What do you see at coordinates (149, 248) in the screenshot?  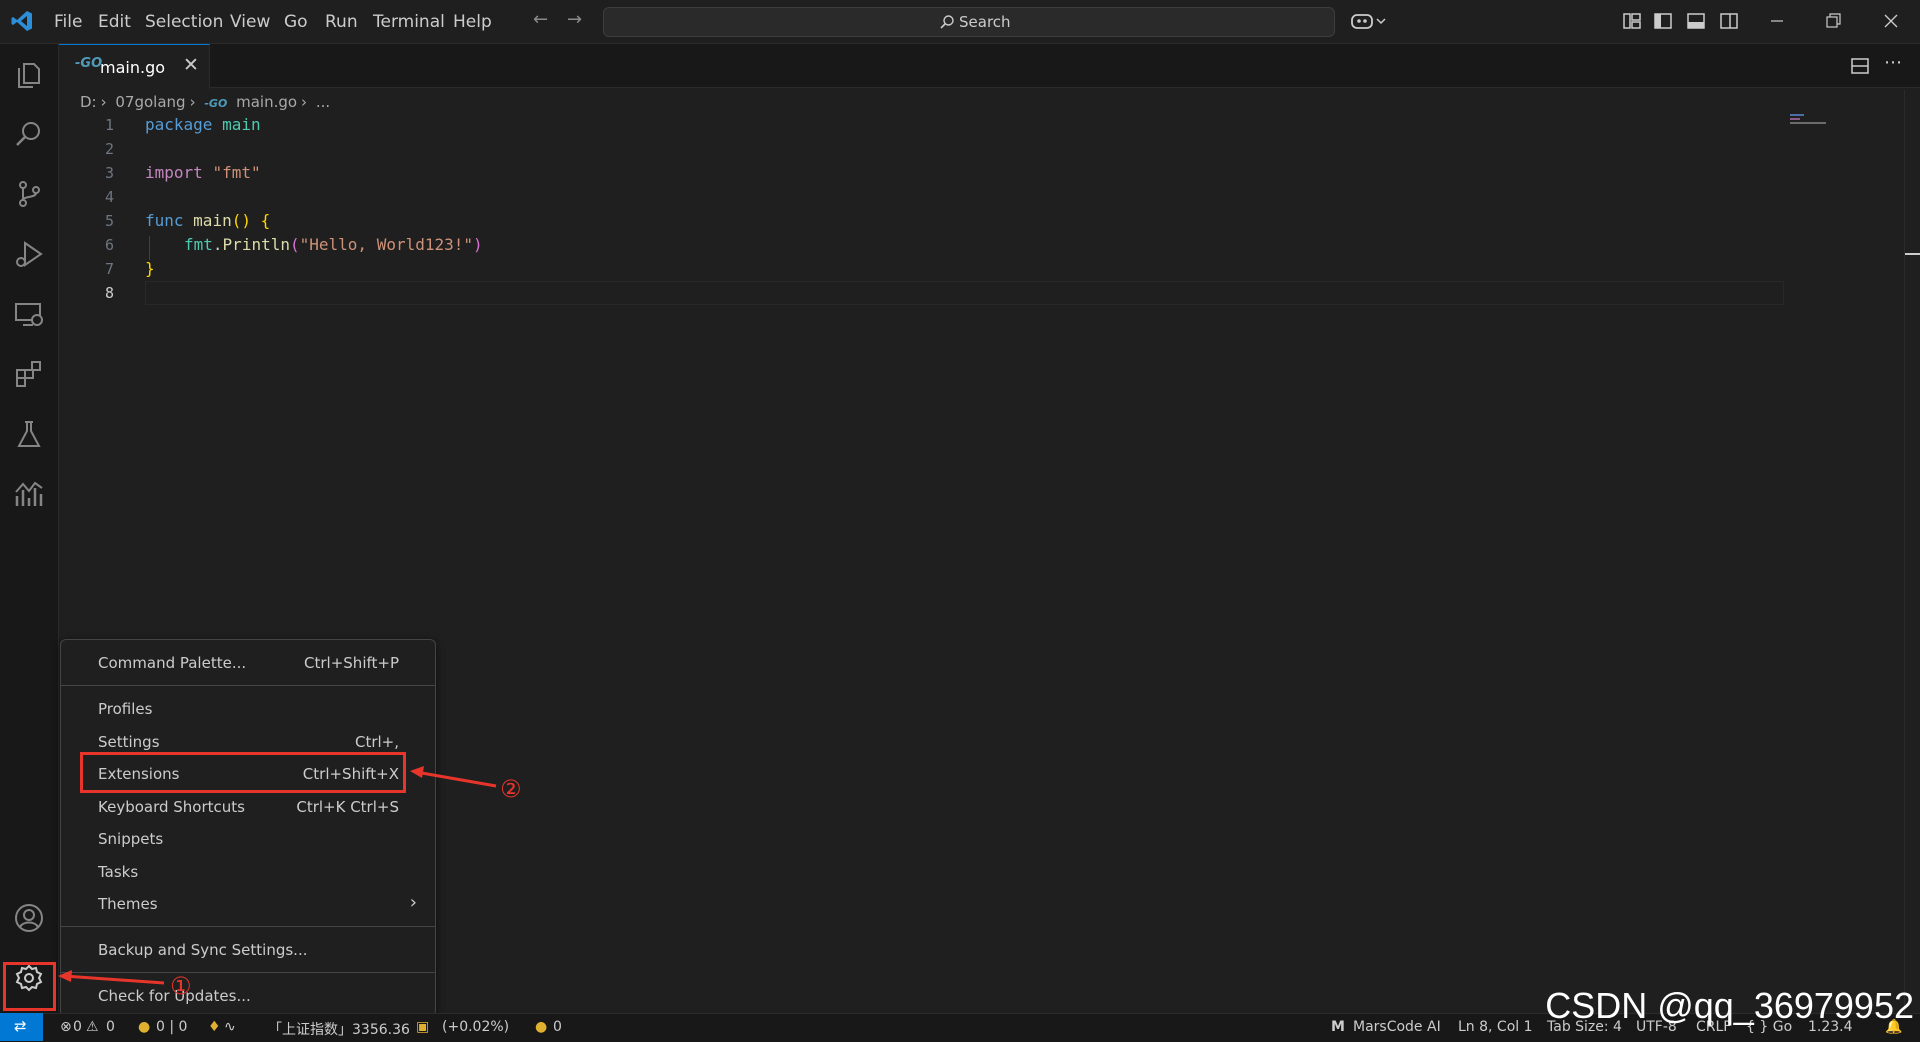 I see `indent-guide` at bounding box center [149, 248].